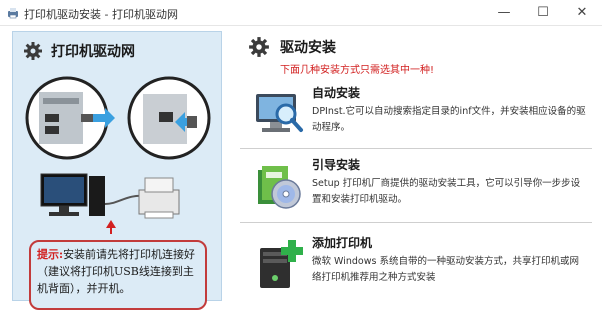  I want to click on setup-disc-icon, so click(279, 187).